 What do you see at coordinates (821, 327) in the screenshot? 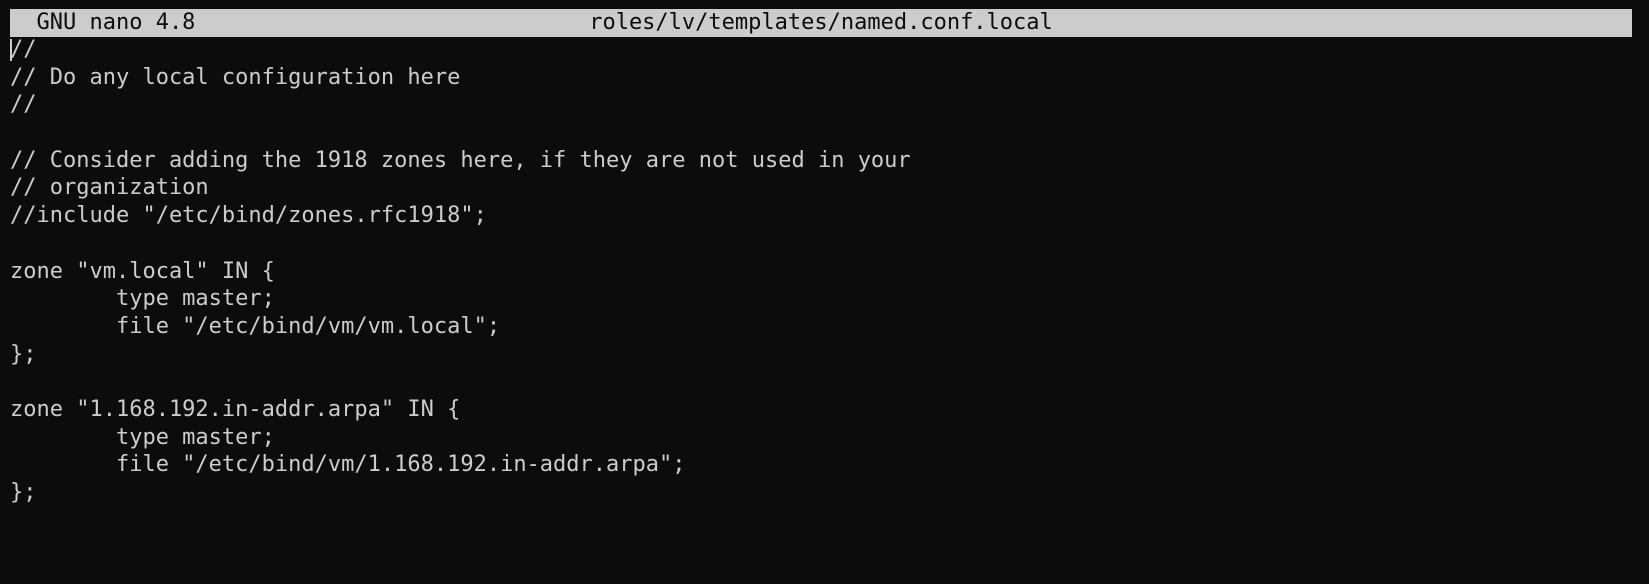
I see `editor-line: file "/etc/bind/vm/vm.local";` at bounding box center [821, 327].